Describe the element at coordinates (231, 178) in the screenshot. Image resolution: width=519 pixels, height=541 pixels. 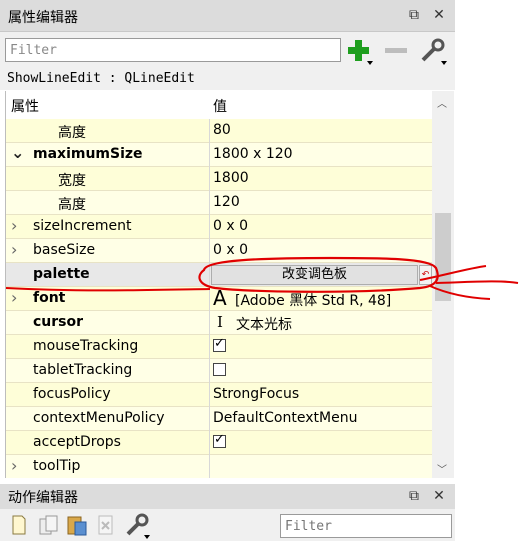
I see `property-value: 1800` at that location.